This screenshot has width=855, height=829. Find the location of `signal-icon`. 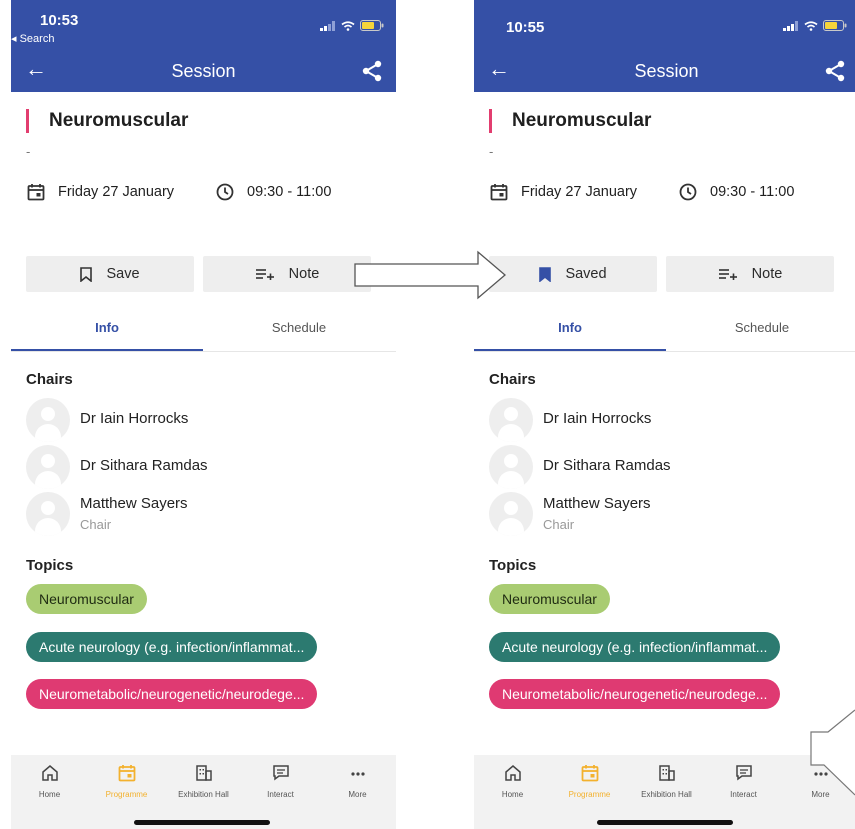

signal-icon is located at coordinates (327, 25).